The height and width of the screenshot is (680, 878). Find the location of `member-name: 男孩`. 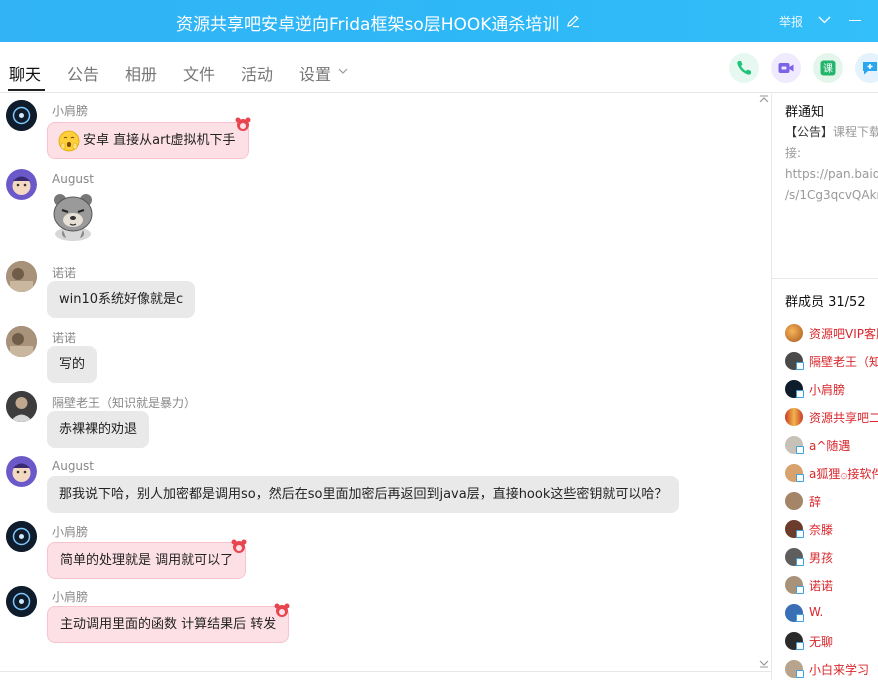

member-name: 男孩 is located at coordinates (821, 558).